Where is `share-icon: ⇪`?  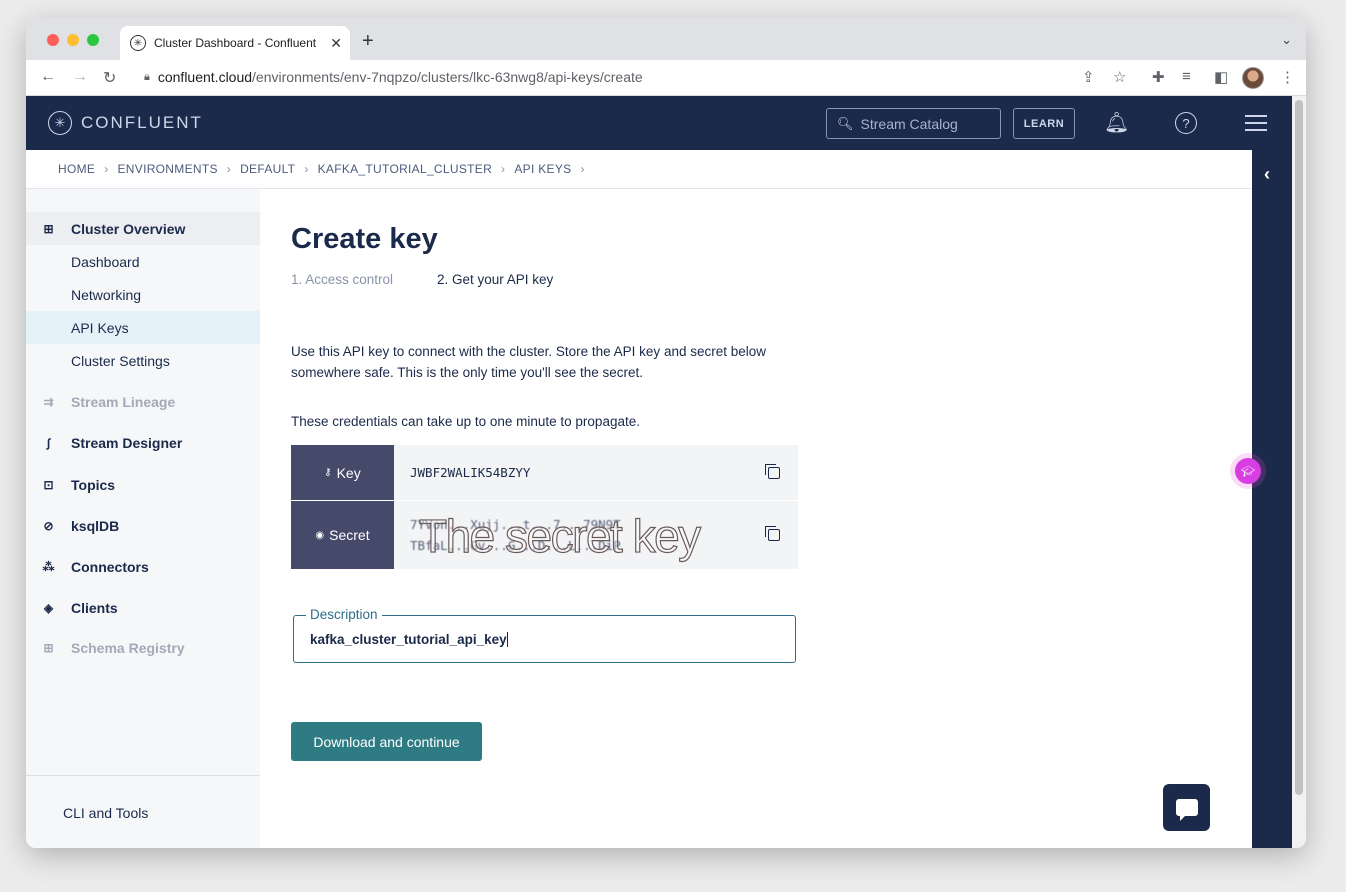
share-icon: ⇪ is located at coordinates (1088, 77).